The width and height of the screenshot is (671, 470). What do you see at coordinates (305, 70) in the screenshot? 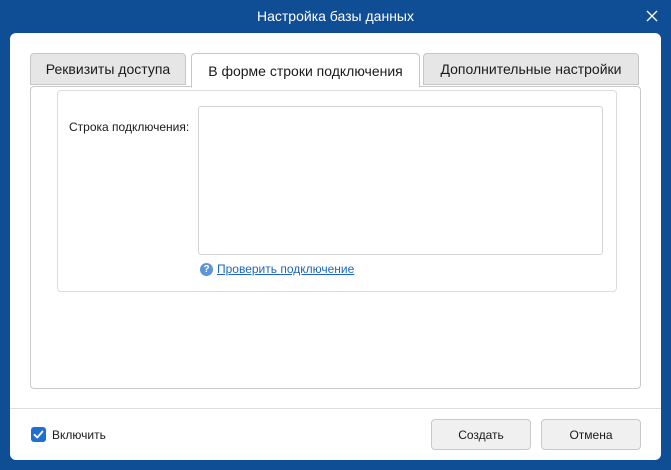
I see `tab-connection-string: В форме строки подключения` at bounding box center [305, 70].